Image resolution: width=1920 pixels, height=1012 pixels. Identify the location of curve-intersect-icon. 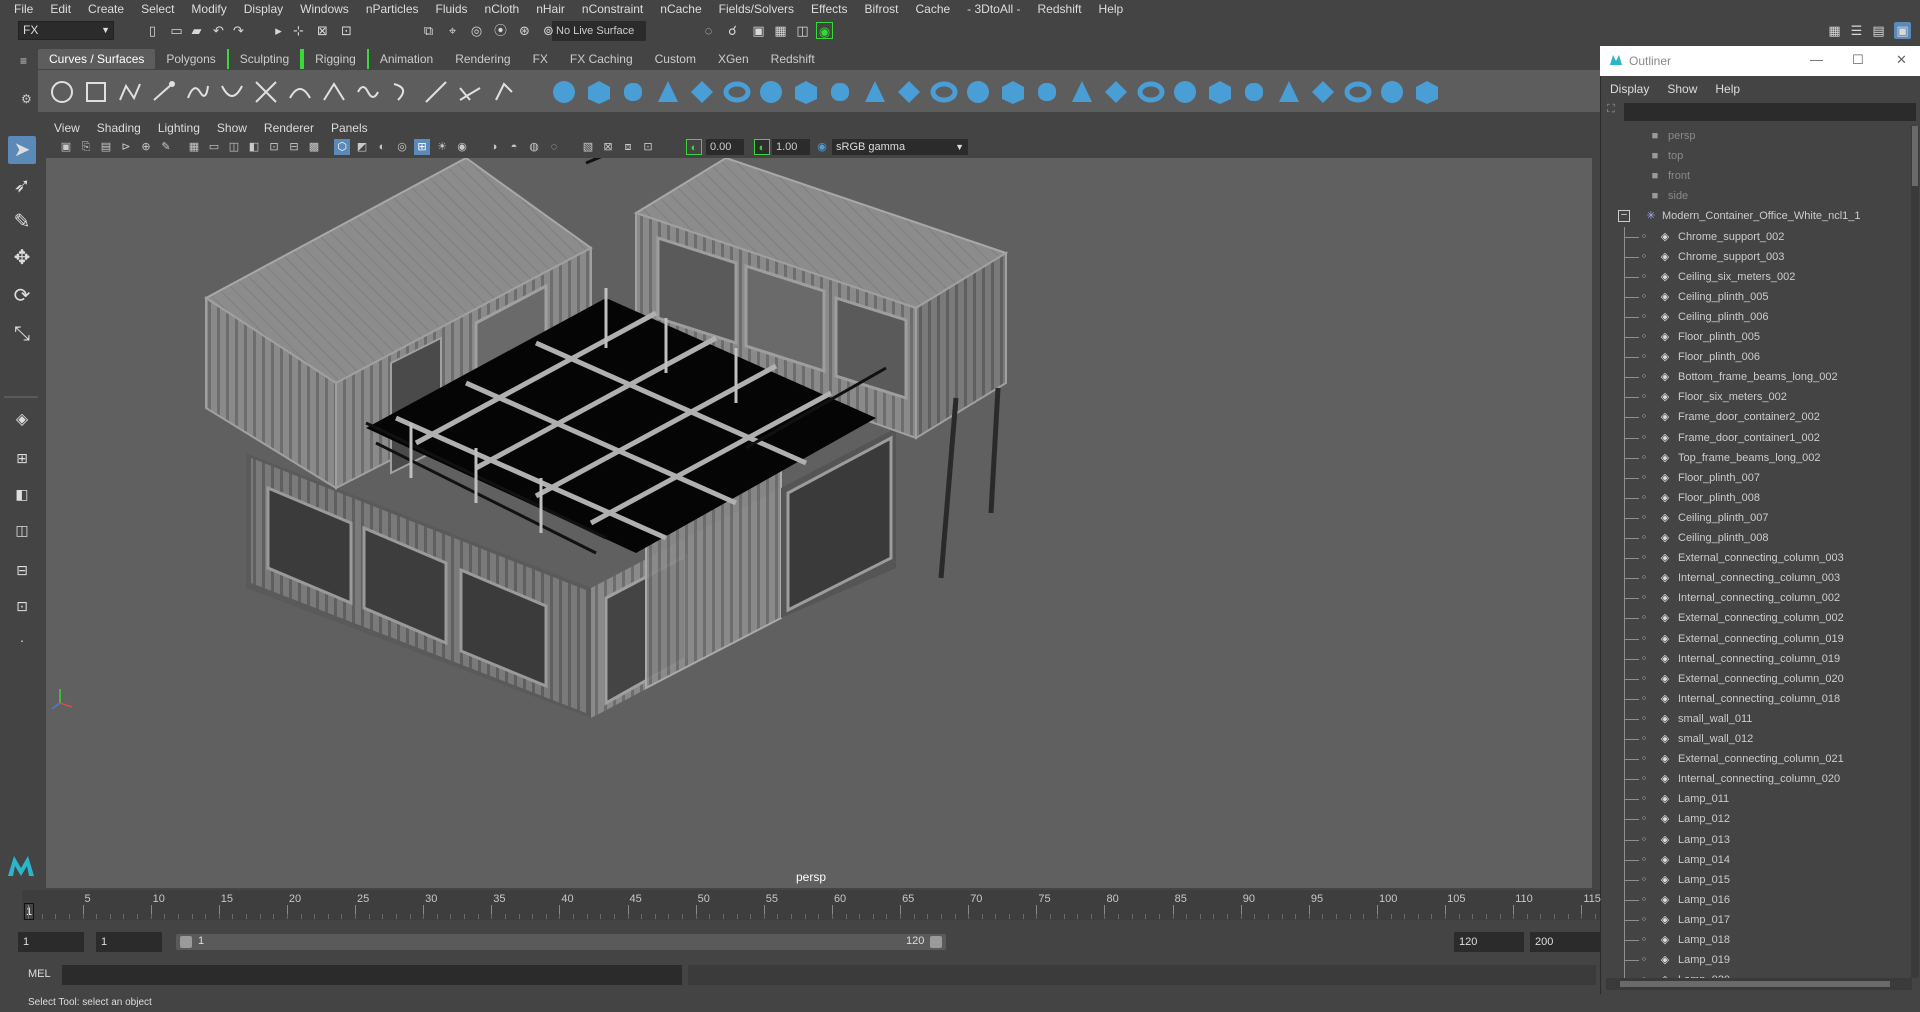
(334, 92).